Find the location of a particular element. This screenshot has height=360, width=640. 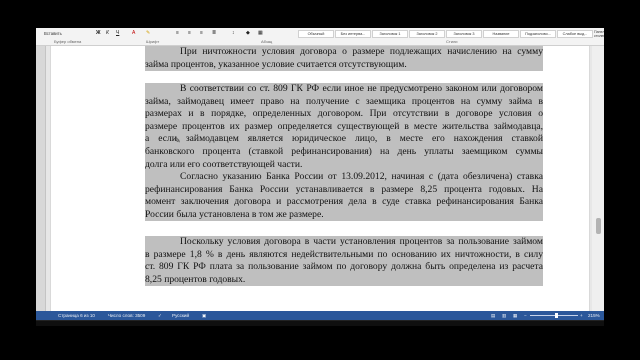

scroll-thumb is located at coordinates (598, 226).